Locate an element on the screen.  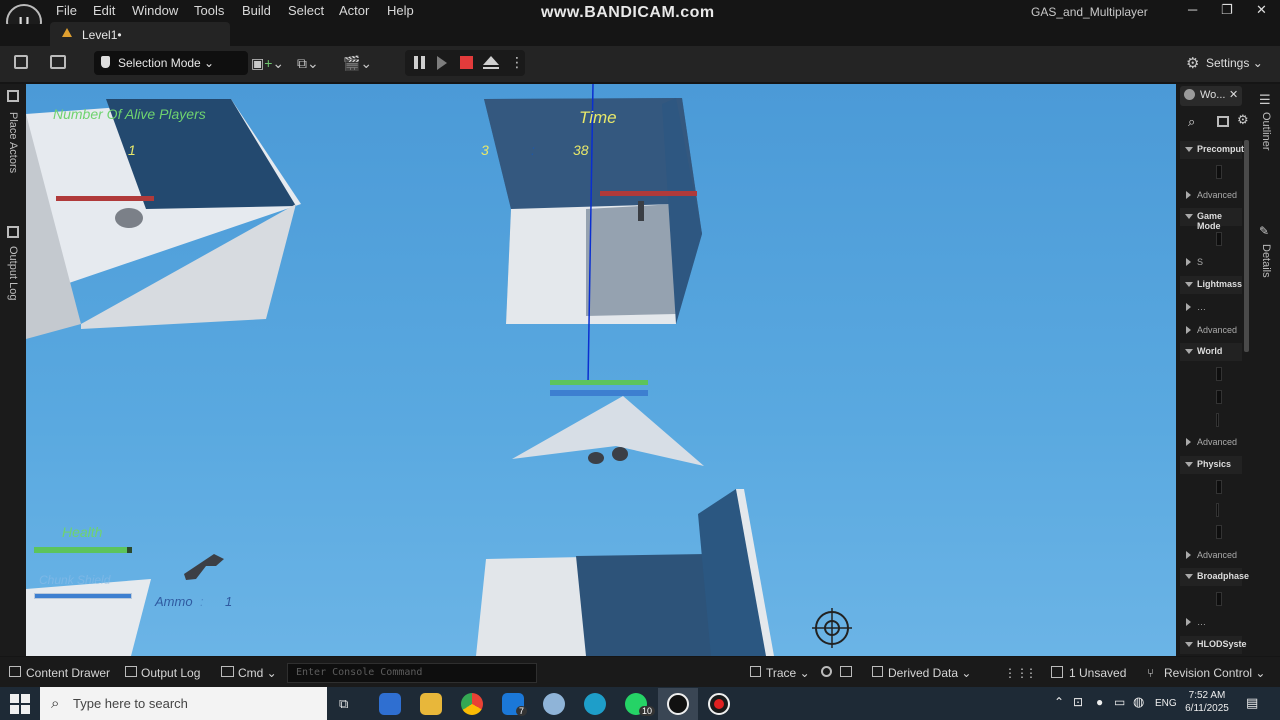
section-game-mode: Game Mode is located at coordinates (1211, 219).